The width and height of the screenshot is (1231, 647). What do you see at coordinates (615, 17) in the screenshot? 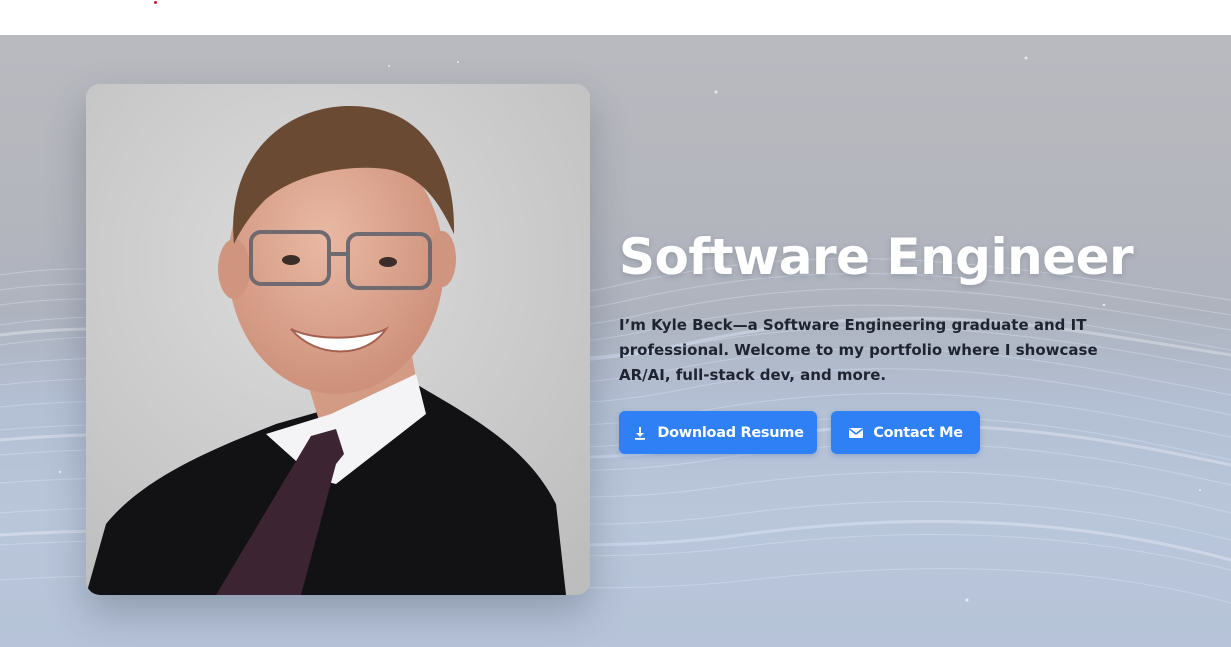
I see `top-navigation-bar` at bounding box center [615, 17].